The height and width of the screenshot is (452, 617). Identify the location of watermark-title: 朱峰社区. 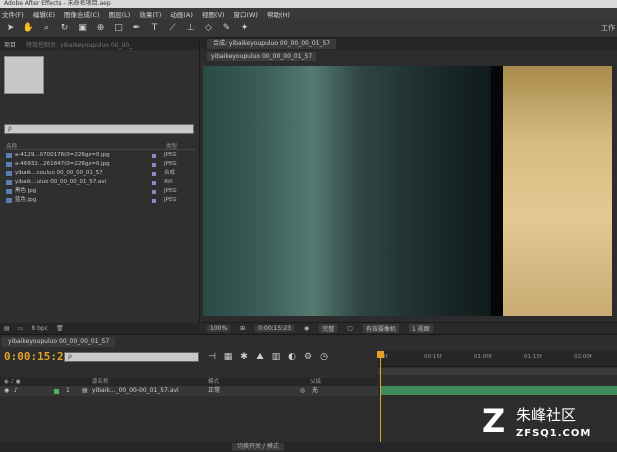
(546, 415).